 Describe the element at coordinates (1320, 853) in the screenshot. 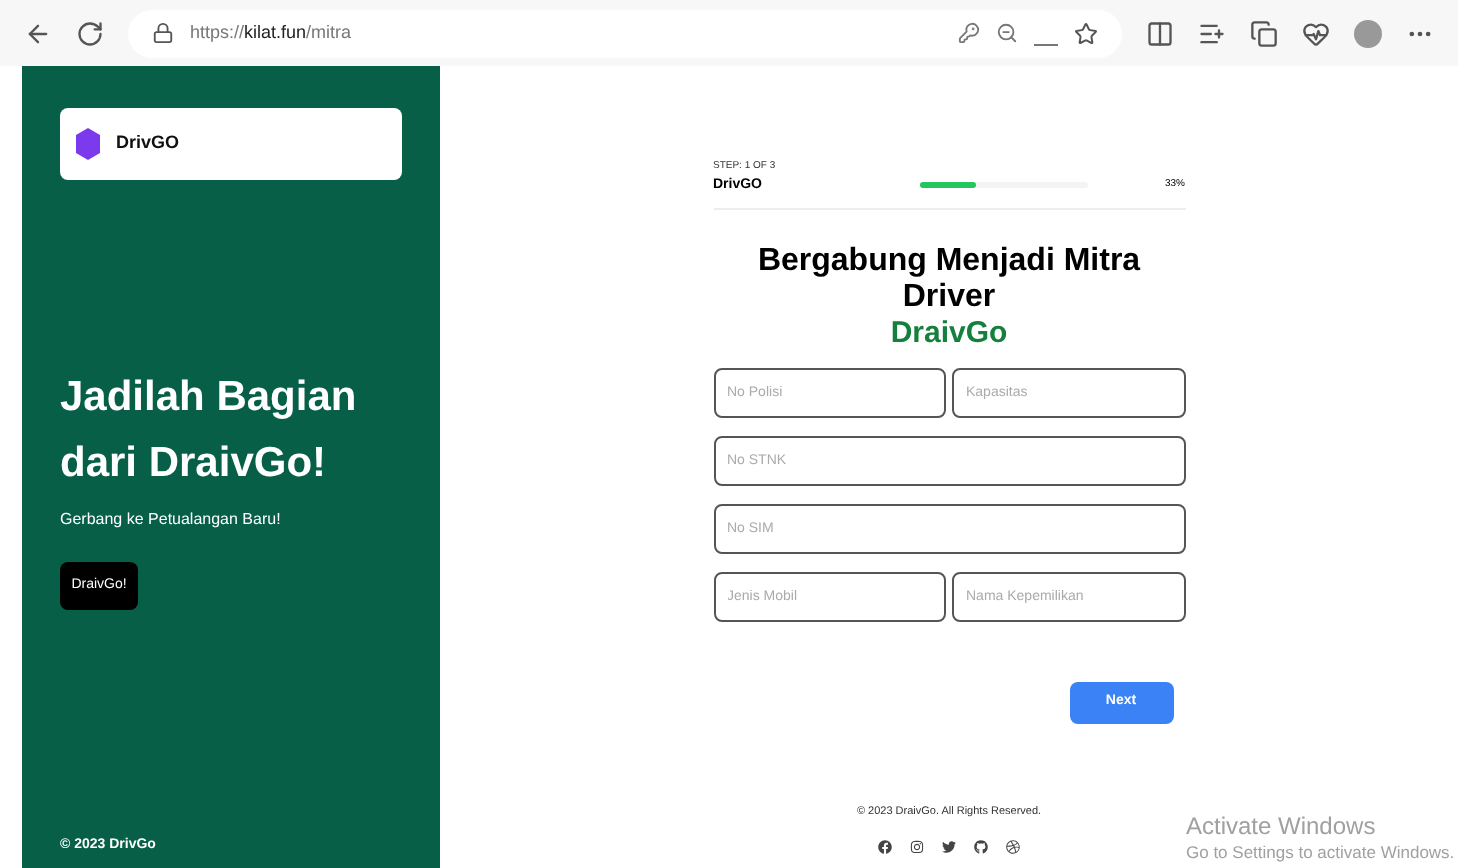

I see `activation-text: Go to Settings to activate Windows.` at that location.